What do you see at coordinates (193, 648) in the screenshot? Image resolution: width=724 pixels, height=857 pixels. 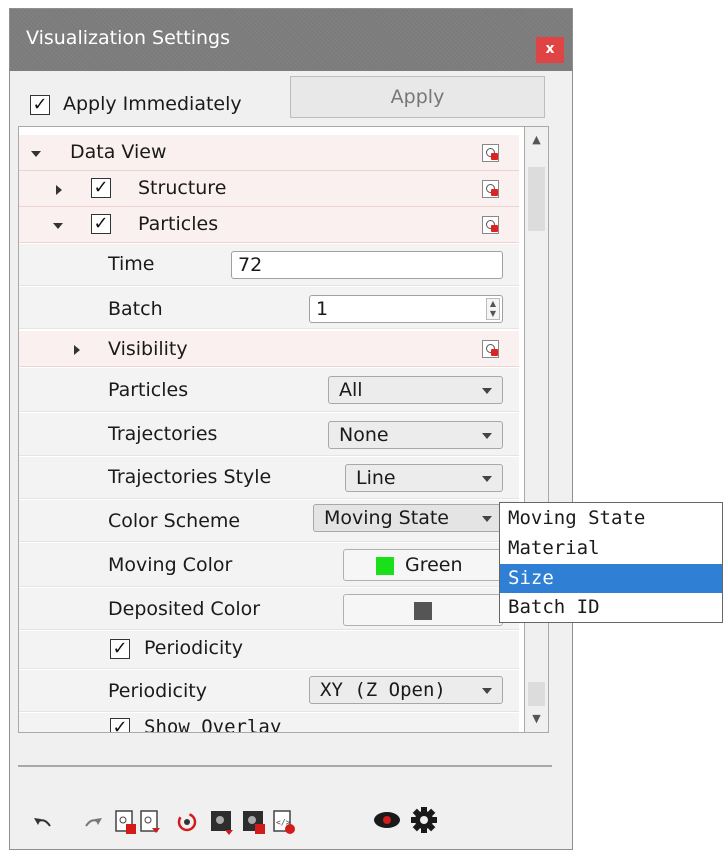 I see `periodicity-check-label: Periodicity` at bounding box center [193, 648].